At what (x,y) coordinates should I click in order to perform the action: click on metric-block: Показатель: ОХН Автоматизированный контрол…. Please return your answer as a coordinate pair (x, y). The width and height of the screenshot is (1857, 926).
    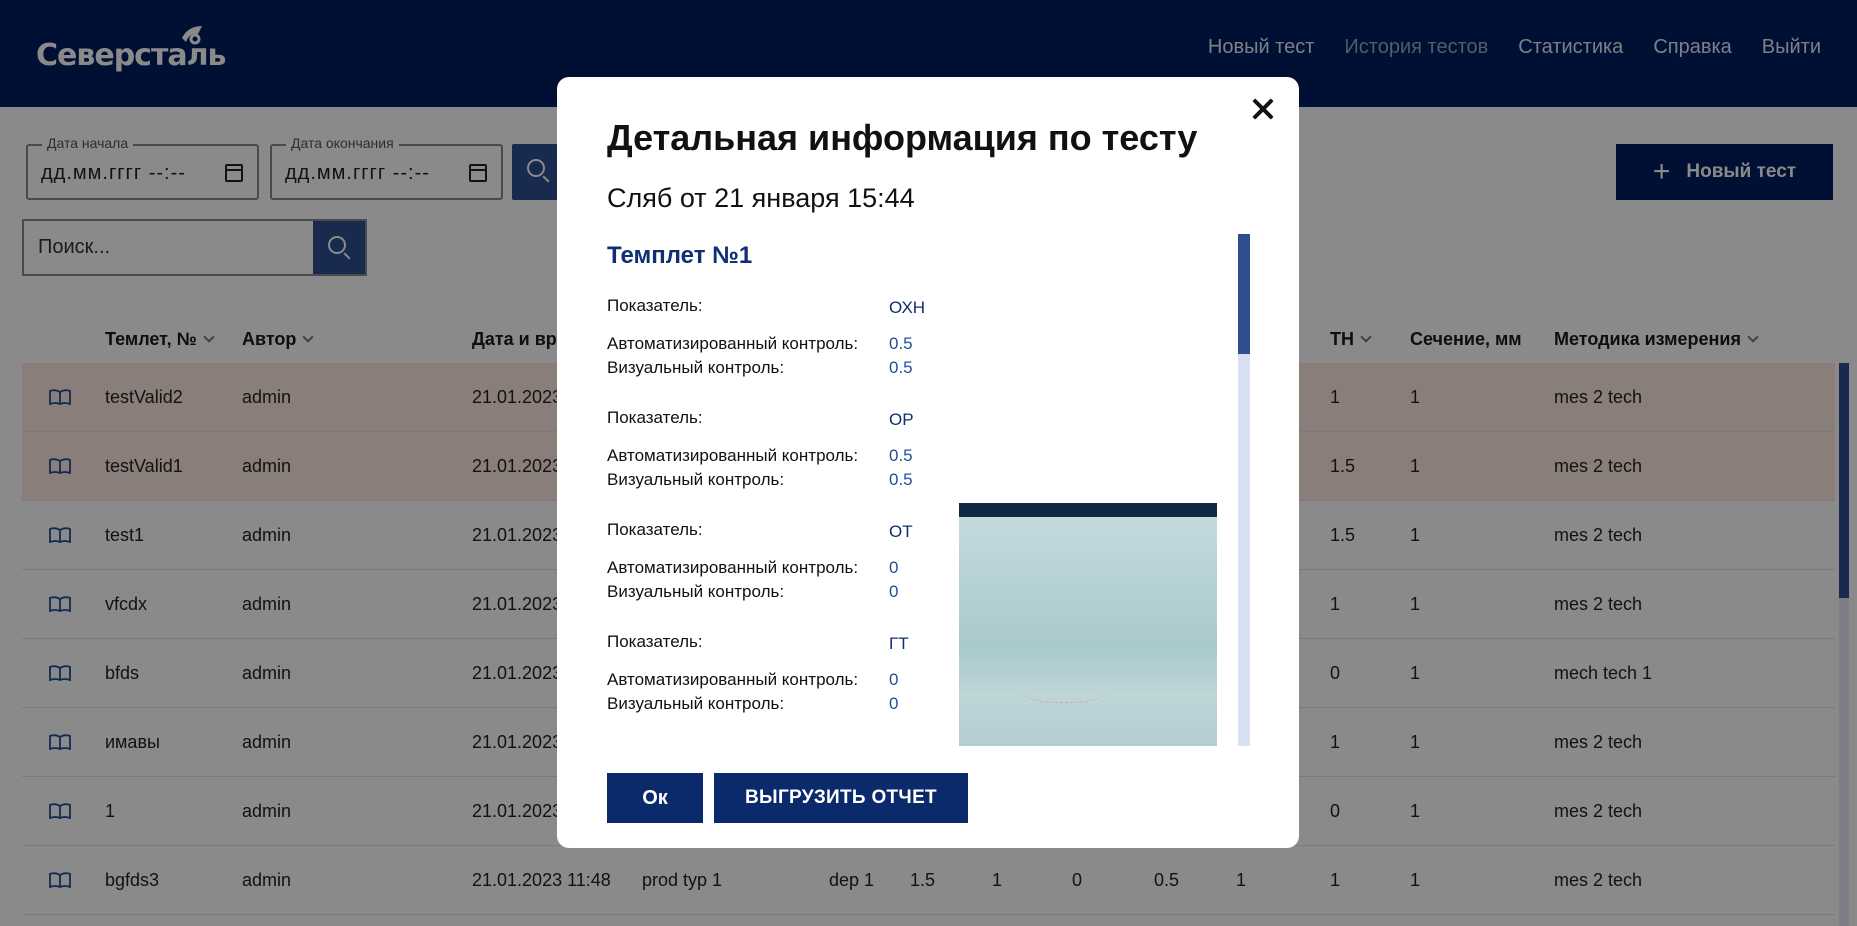
    Looking at the image, I should click on (907, 351).